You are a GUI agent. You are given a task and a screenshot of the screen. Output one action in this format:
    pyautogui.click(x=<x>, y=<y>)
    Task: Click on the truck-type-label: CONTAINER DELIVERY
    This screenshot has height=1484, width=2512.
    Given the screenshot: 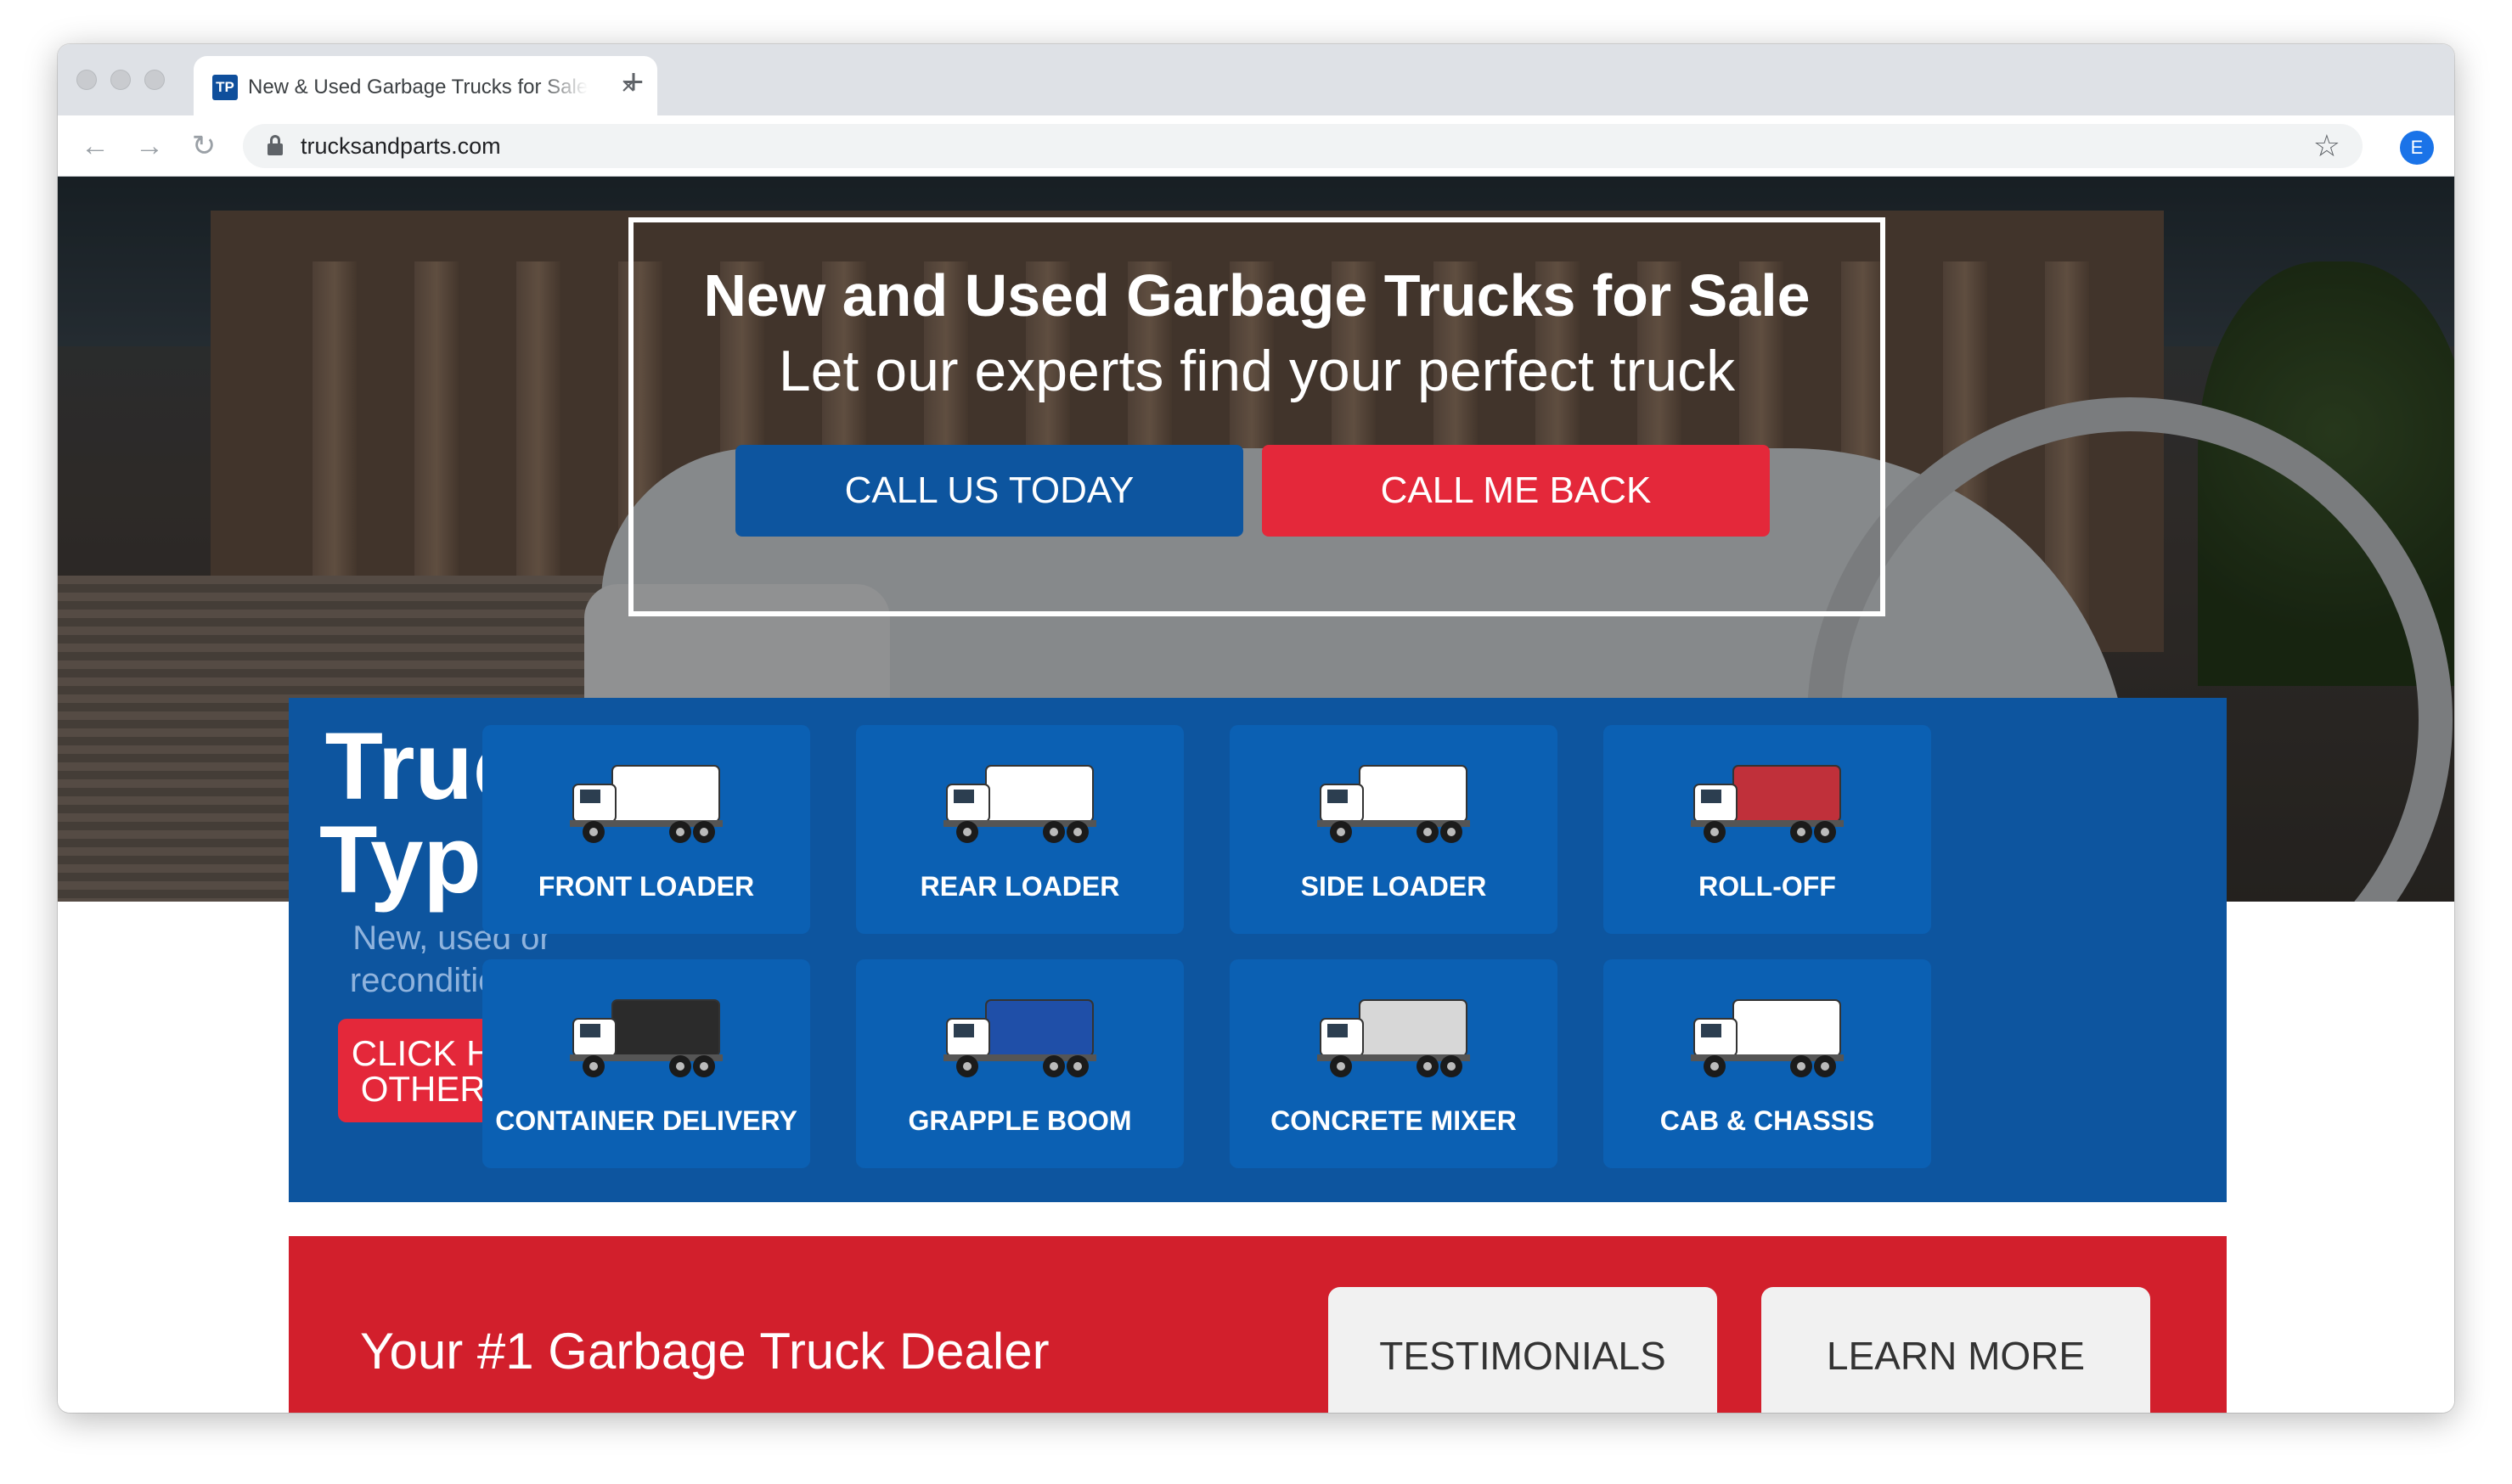 What is the action you would take?
    pyautogui.click(x=646, y=1120)
    